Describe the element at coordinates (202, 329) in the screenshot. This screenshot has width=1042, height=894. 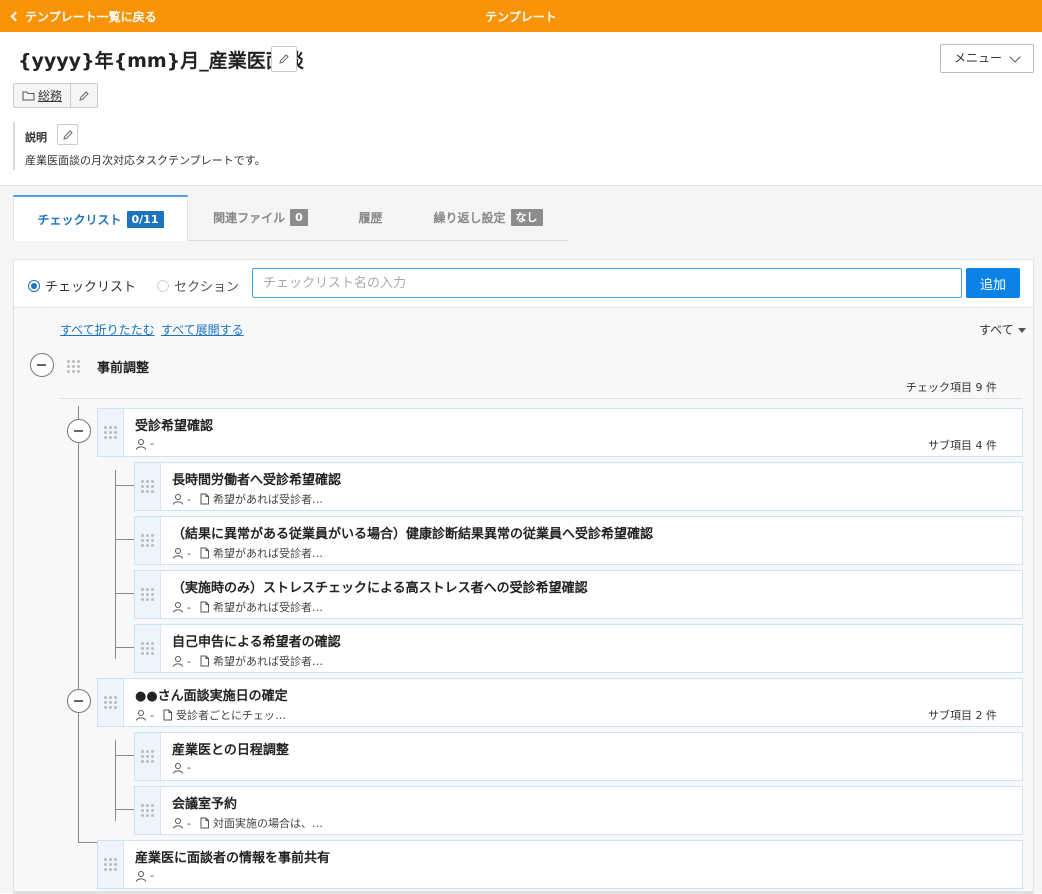
I see `expand-all-link: すべて展開する` at that location.